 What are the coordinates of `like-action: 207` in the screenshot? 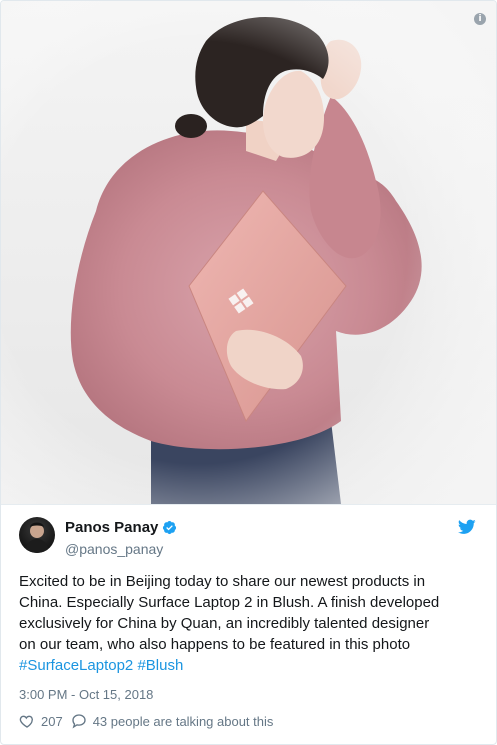 It's located at (41, 721).